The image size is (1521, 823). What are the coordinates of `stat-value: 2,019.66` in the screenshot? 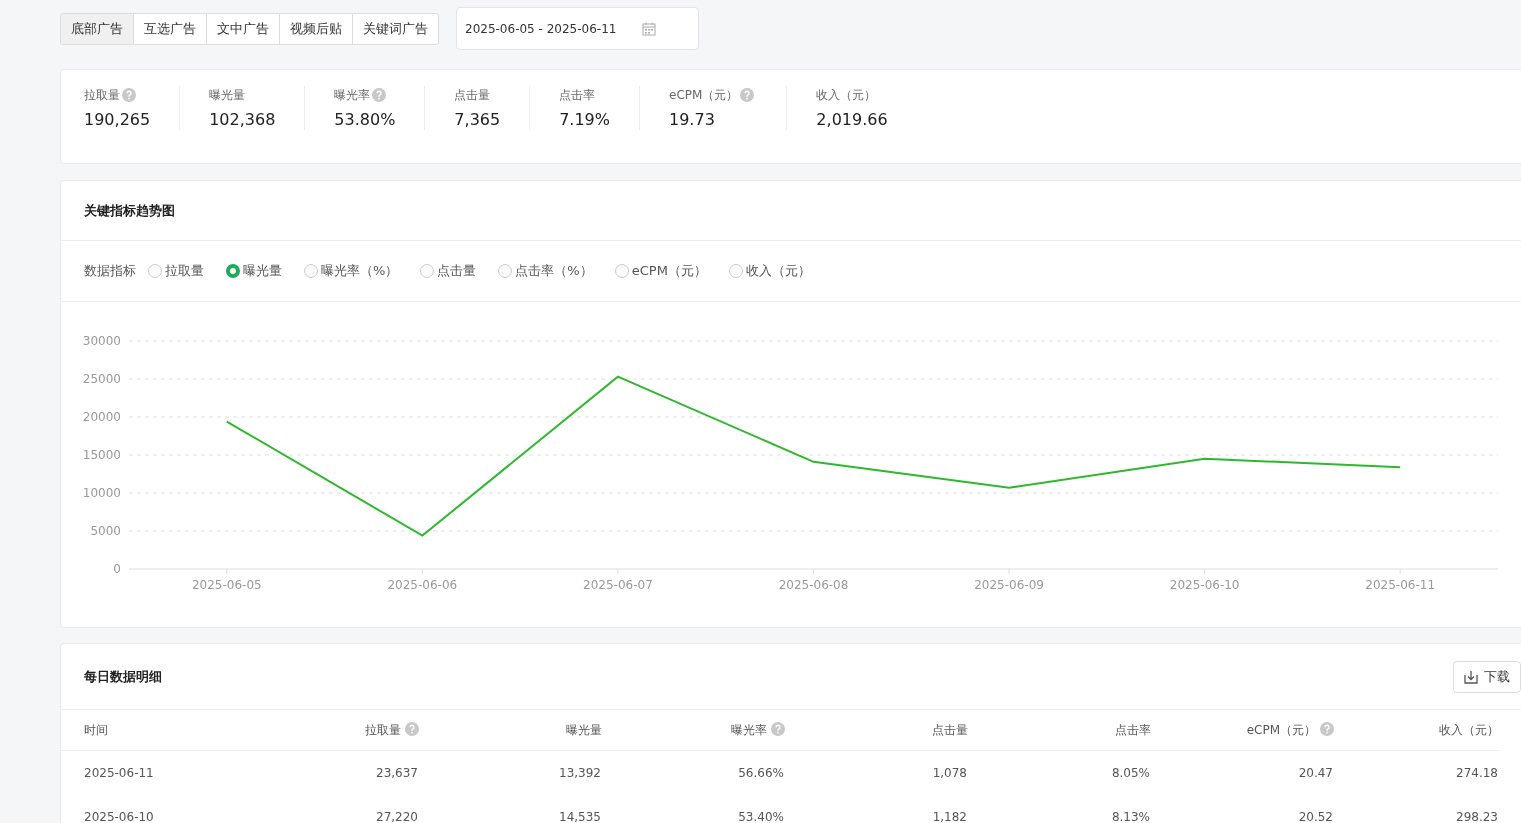 It's located at (852, 119).